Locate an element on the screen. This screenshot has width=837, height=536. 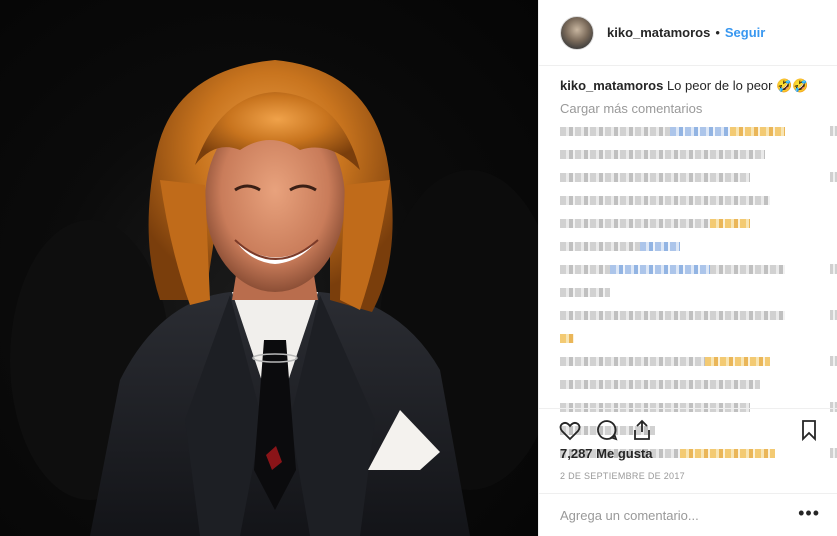
heart-icon is located at coordinates (570, 430).